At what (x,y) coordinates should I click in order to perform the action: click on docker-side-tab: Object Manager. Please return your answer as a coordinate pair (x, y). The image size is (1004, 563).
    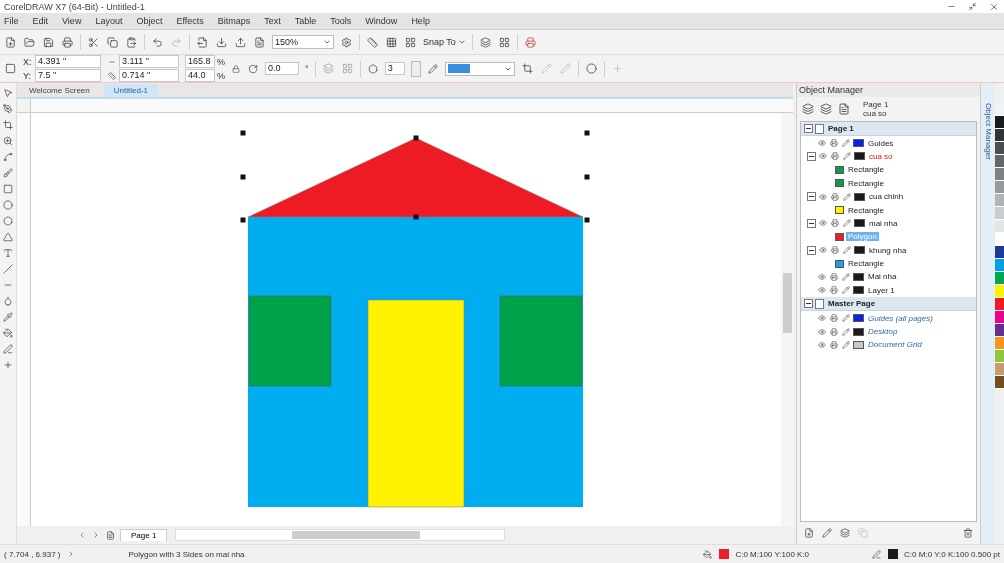
    Looking at the image, I should click on (987, 313).